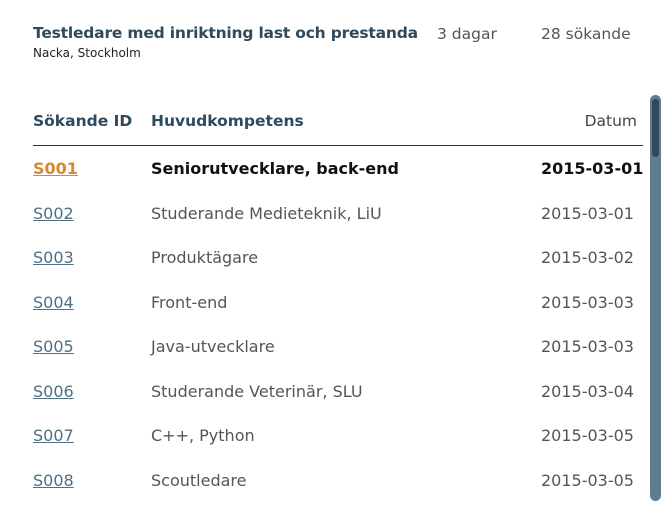 The image size is (672, 512). Describe the element at coordinates (53, 435) in the screenshot. I see `applicant-id-link: S007` at that location.